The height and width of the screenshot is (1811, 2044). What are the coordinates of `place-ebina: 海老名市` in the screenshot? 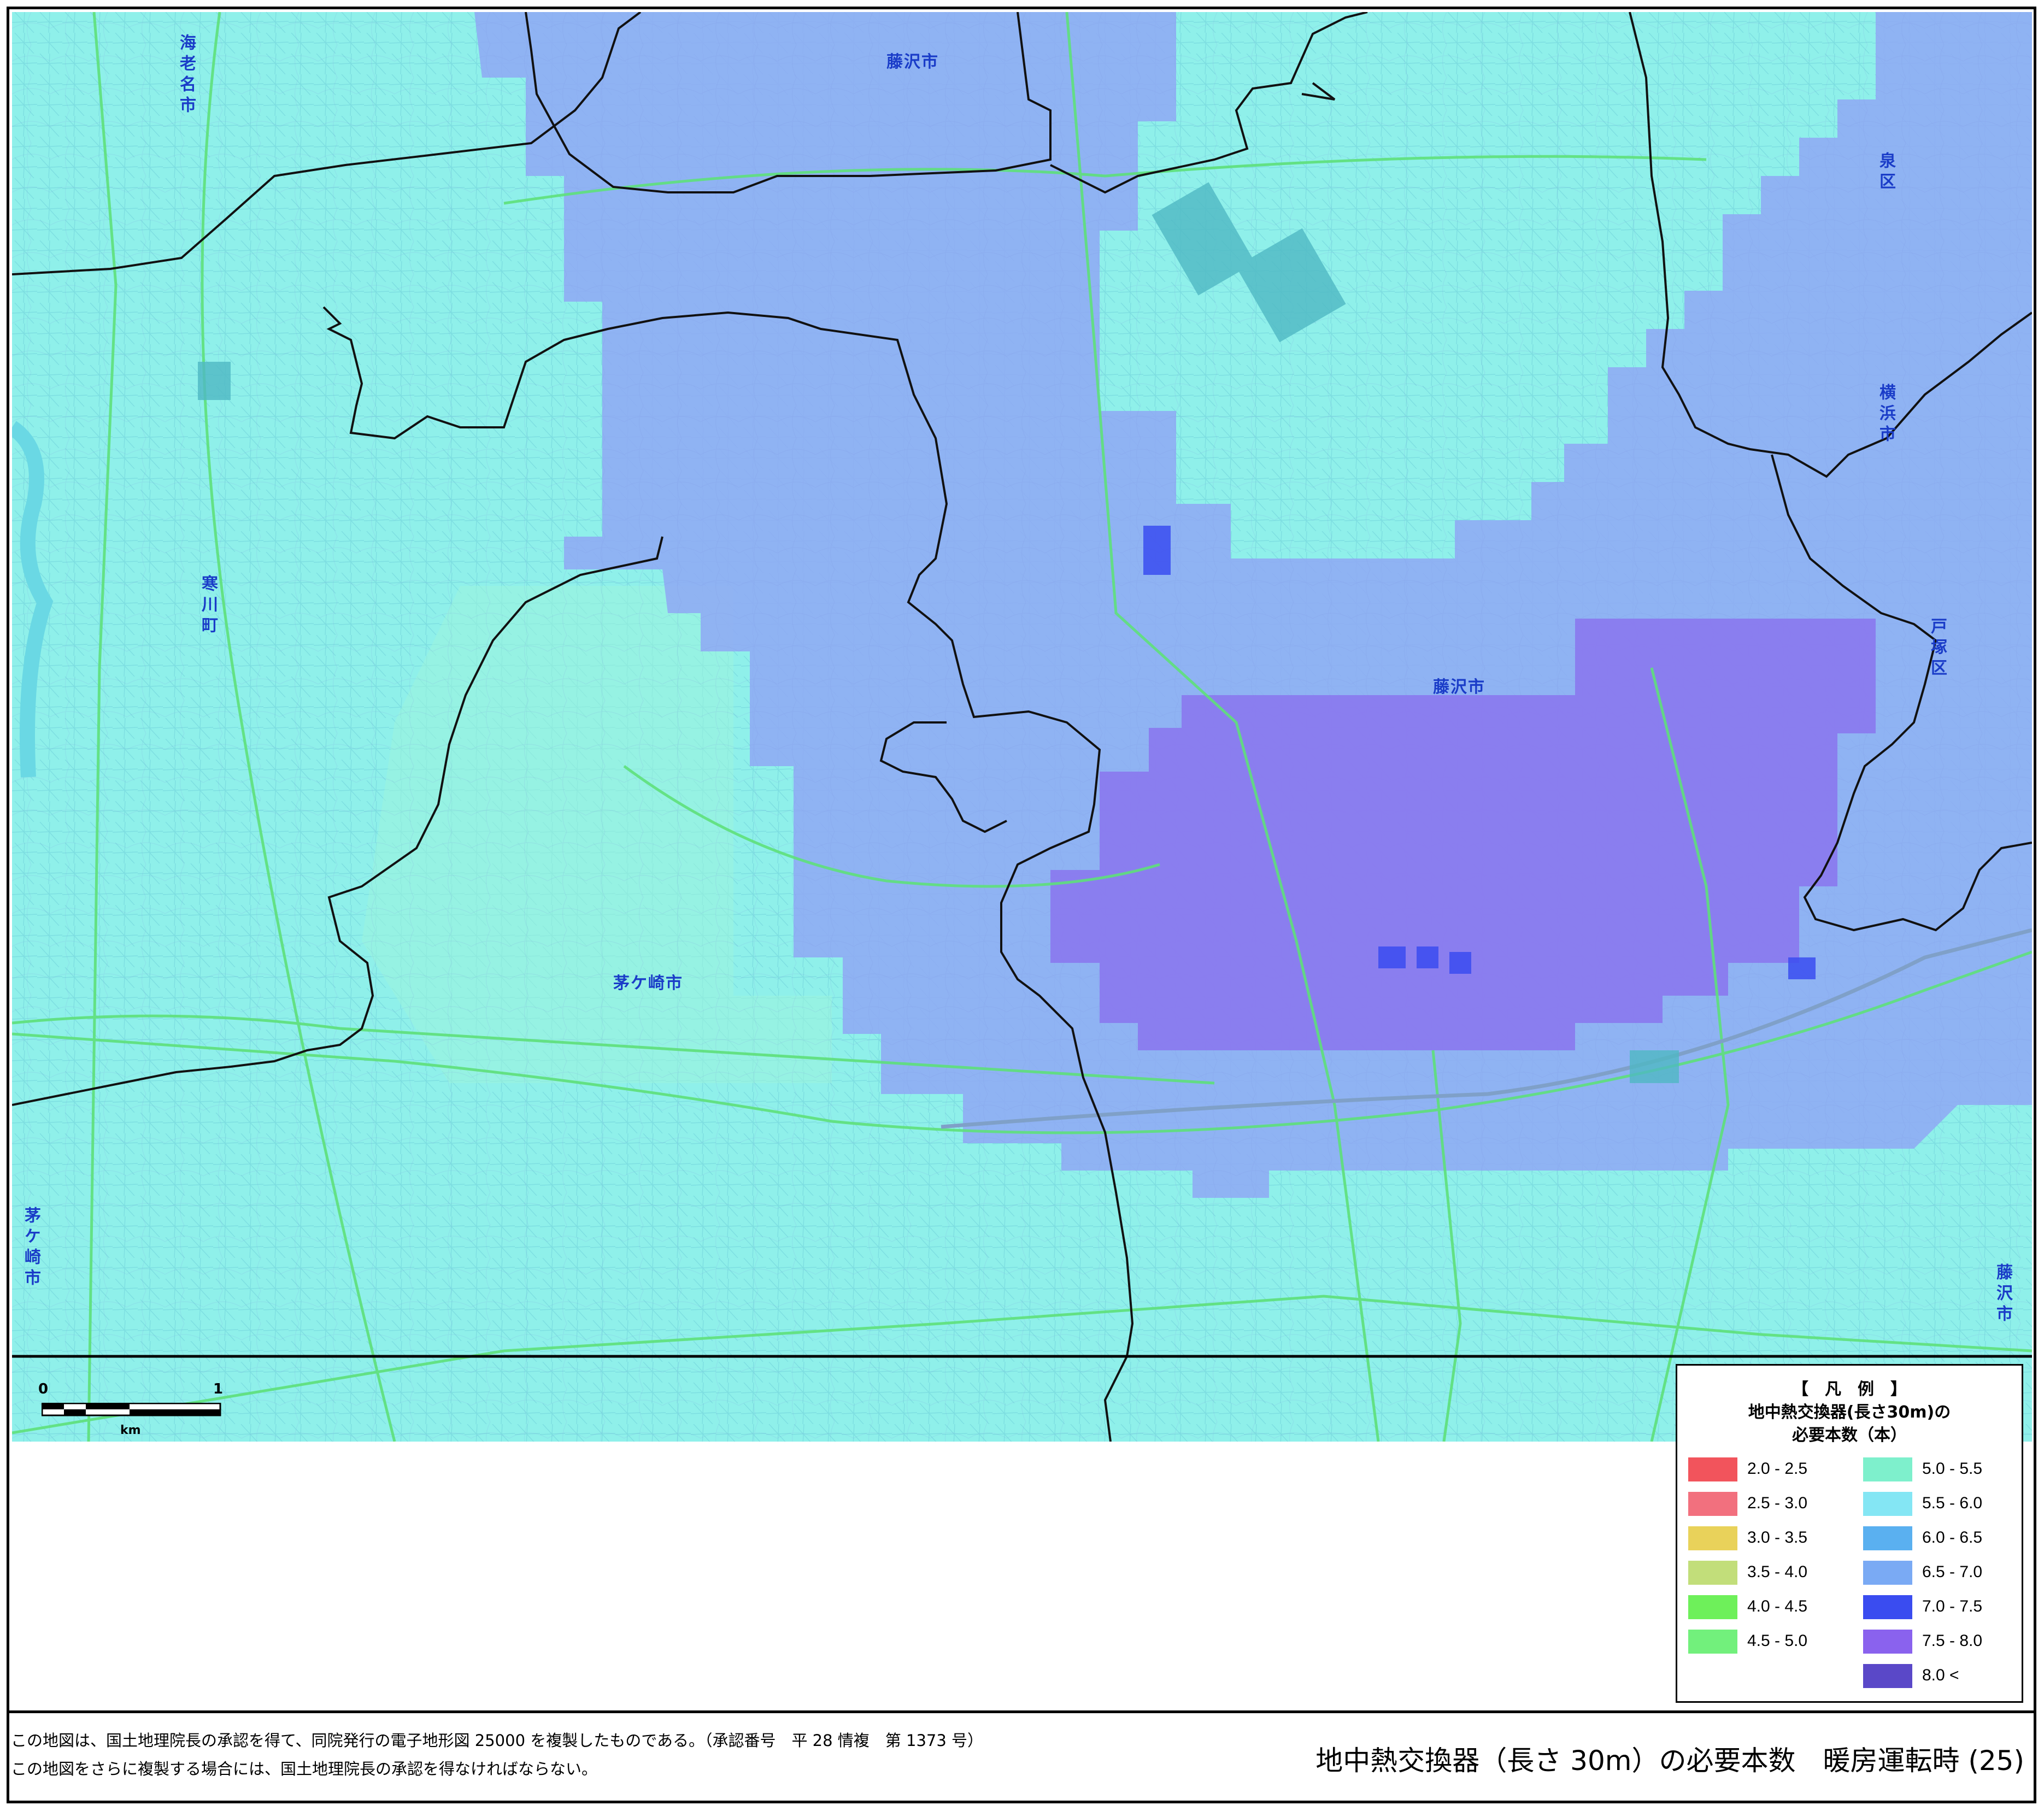 It's located at (186, 75).